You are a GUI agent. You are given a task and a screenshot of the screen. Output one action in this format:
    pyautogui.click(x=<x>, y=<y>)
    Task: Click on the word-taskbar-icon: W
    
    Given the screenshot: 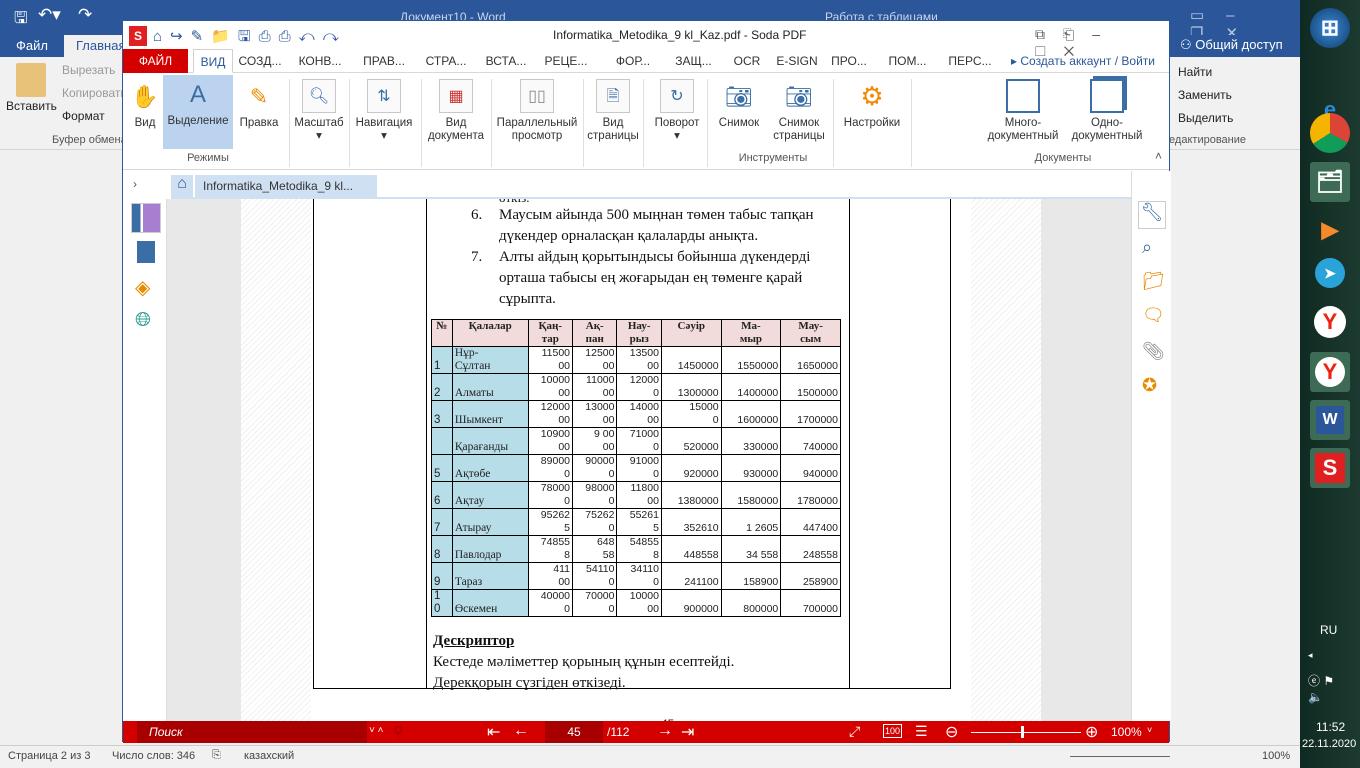 What is the action you would take?
    pyautogui.click(x=1330, y=420)
    